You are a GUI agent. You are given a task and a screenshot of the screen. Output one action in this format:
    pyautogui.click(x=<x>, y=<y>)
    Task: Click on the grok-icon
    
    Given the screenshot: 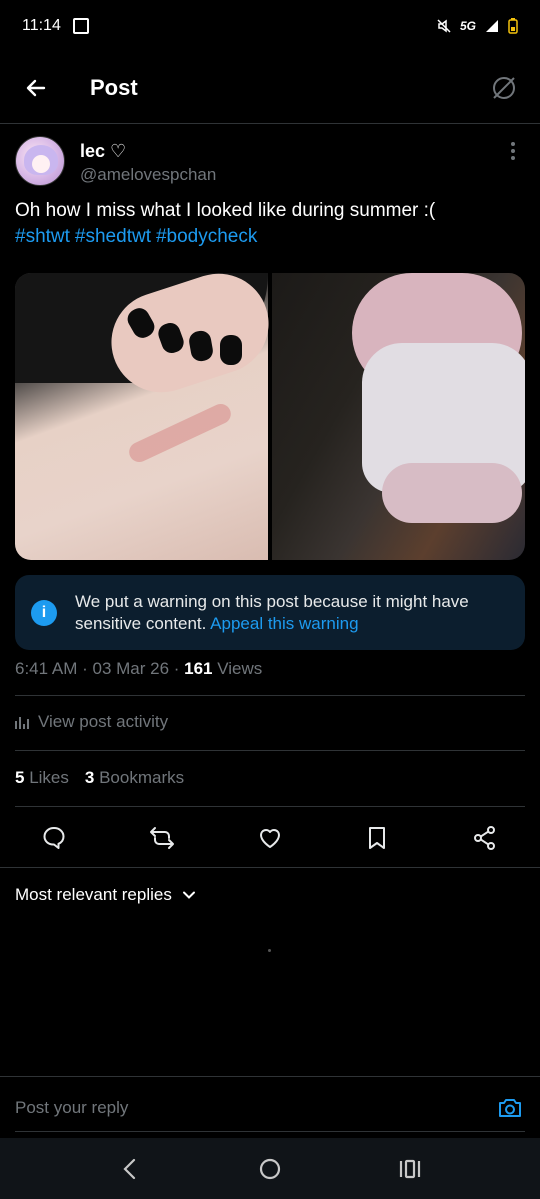 What is the action you would take?
    pyautogui.click(x=504, y=87)
    